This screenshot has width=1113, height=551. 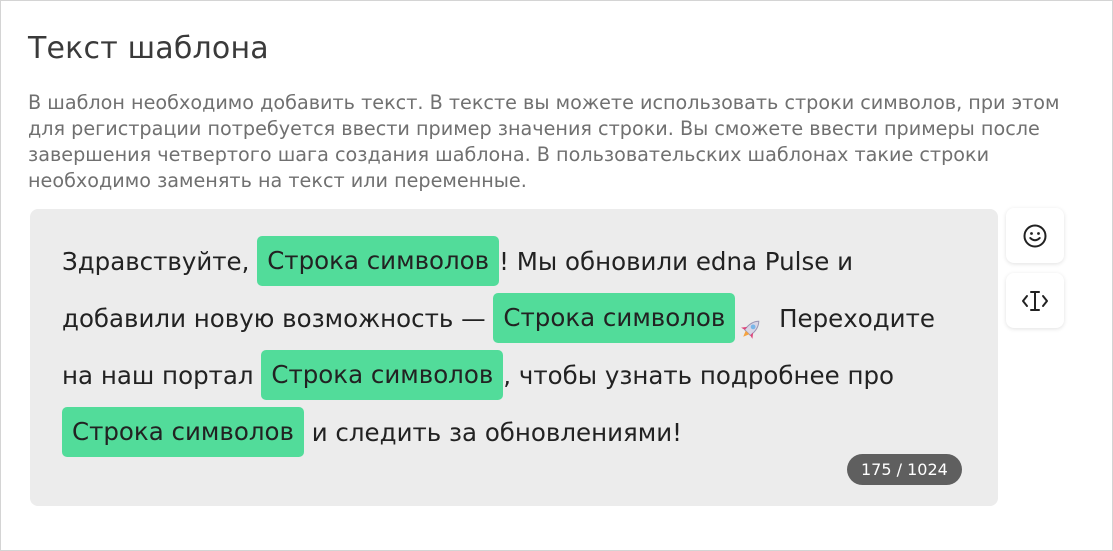 What do you see at coordinates (699, 375) in the screenshot?
I see `message-text: , чтобы узнать подробнее про` at bounding box center [699, 375].